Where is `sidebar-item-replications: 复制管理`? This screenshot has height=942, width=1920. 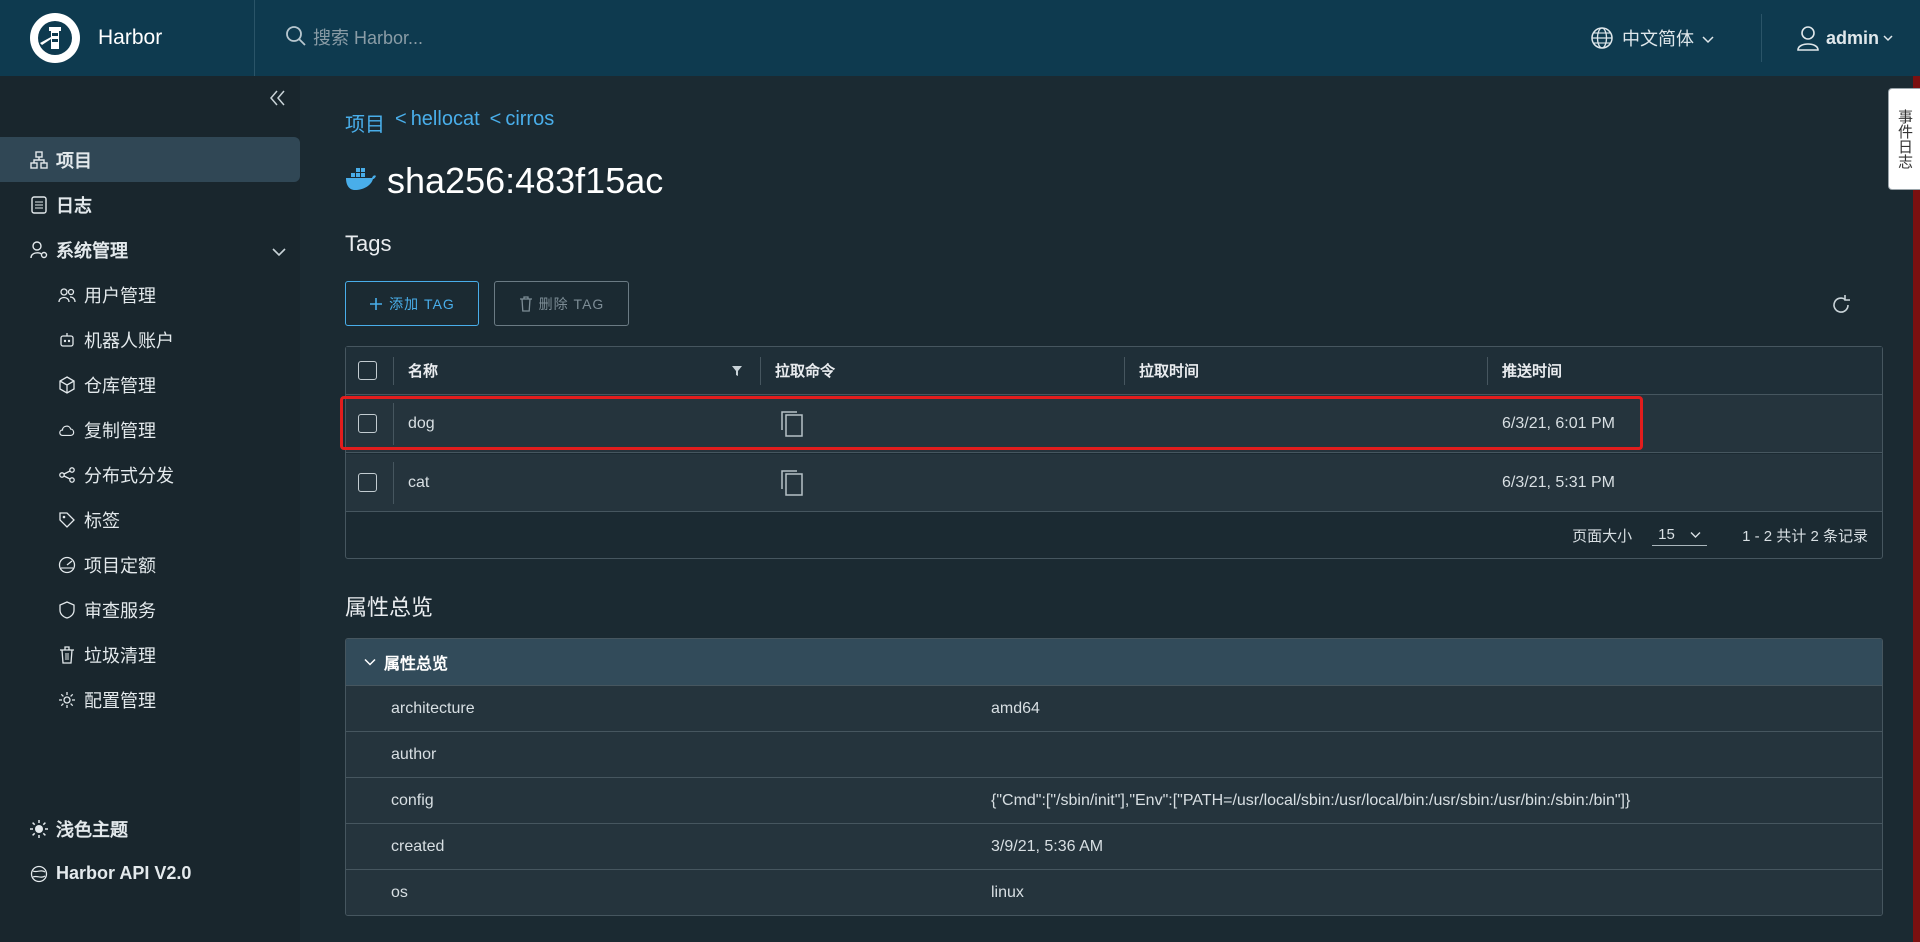 sidebar-item-replications: 复制管理 is located at coordinates (150, 429).